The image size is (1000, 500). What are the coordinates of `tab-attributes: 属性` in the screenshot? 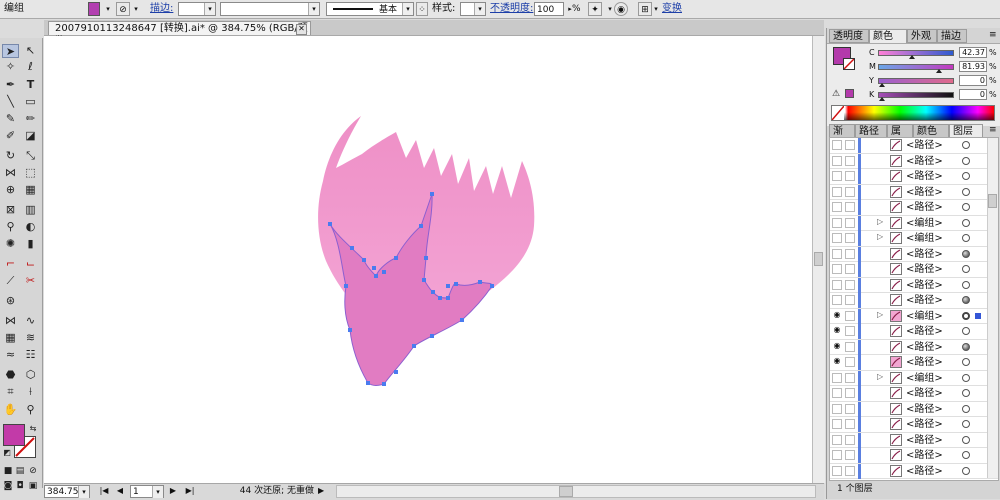 It's located at (900, 137).